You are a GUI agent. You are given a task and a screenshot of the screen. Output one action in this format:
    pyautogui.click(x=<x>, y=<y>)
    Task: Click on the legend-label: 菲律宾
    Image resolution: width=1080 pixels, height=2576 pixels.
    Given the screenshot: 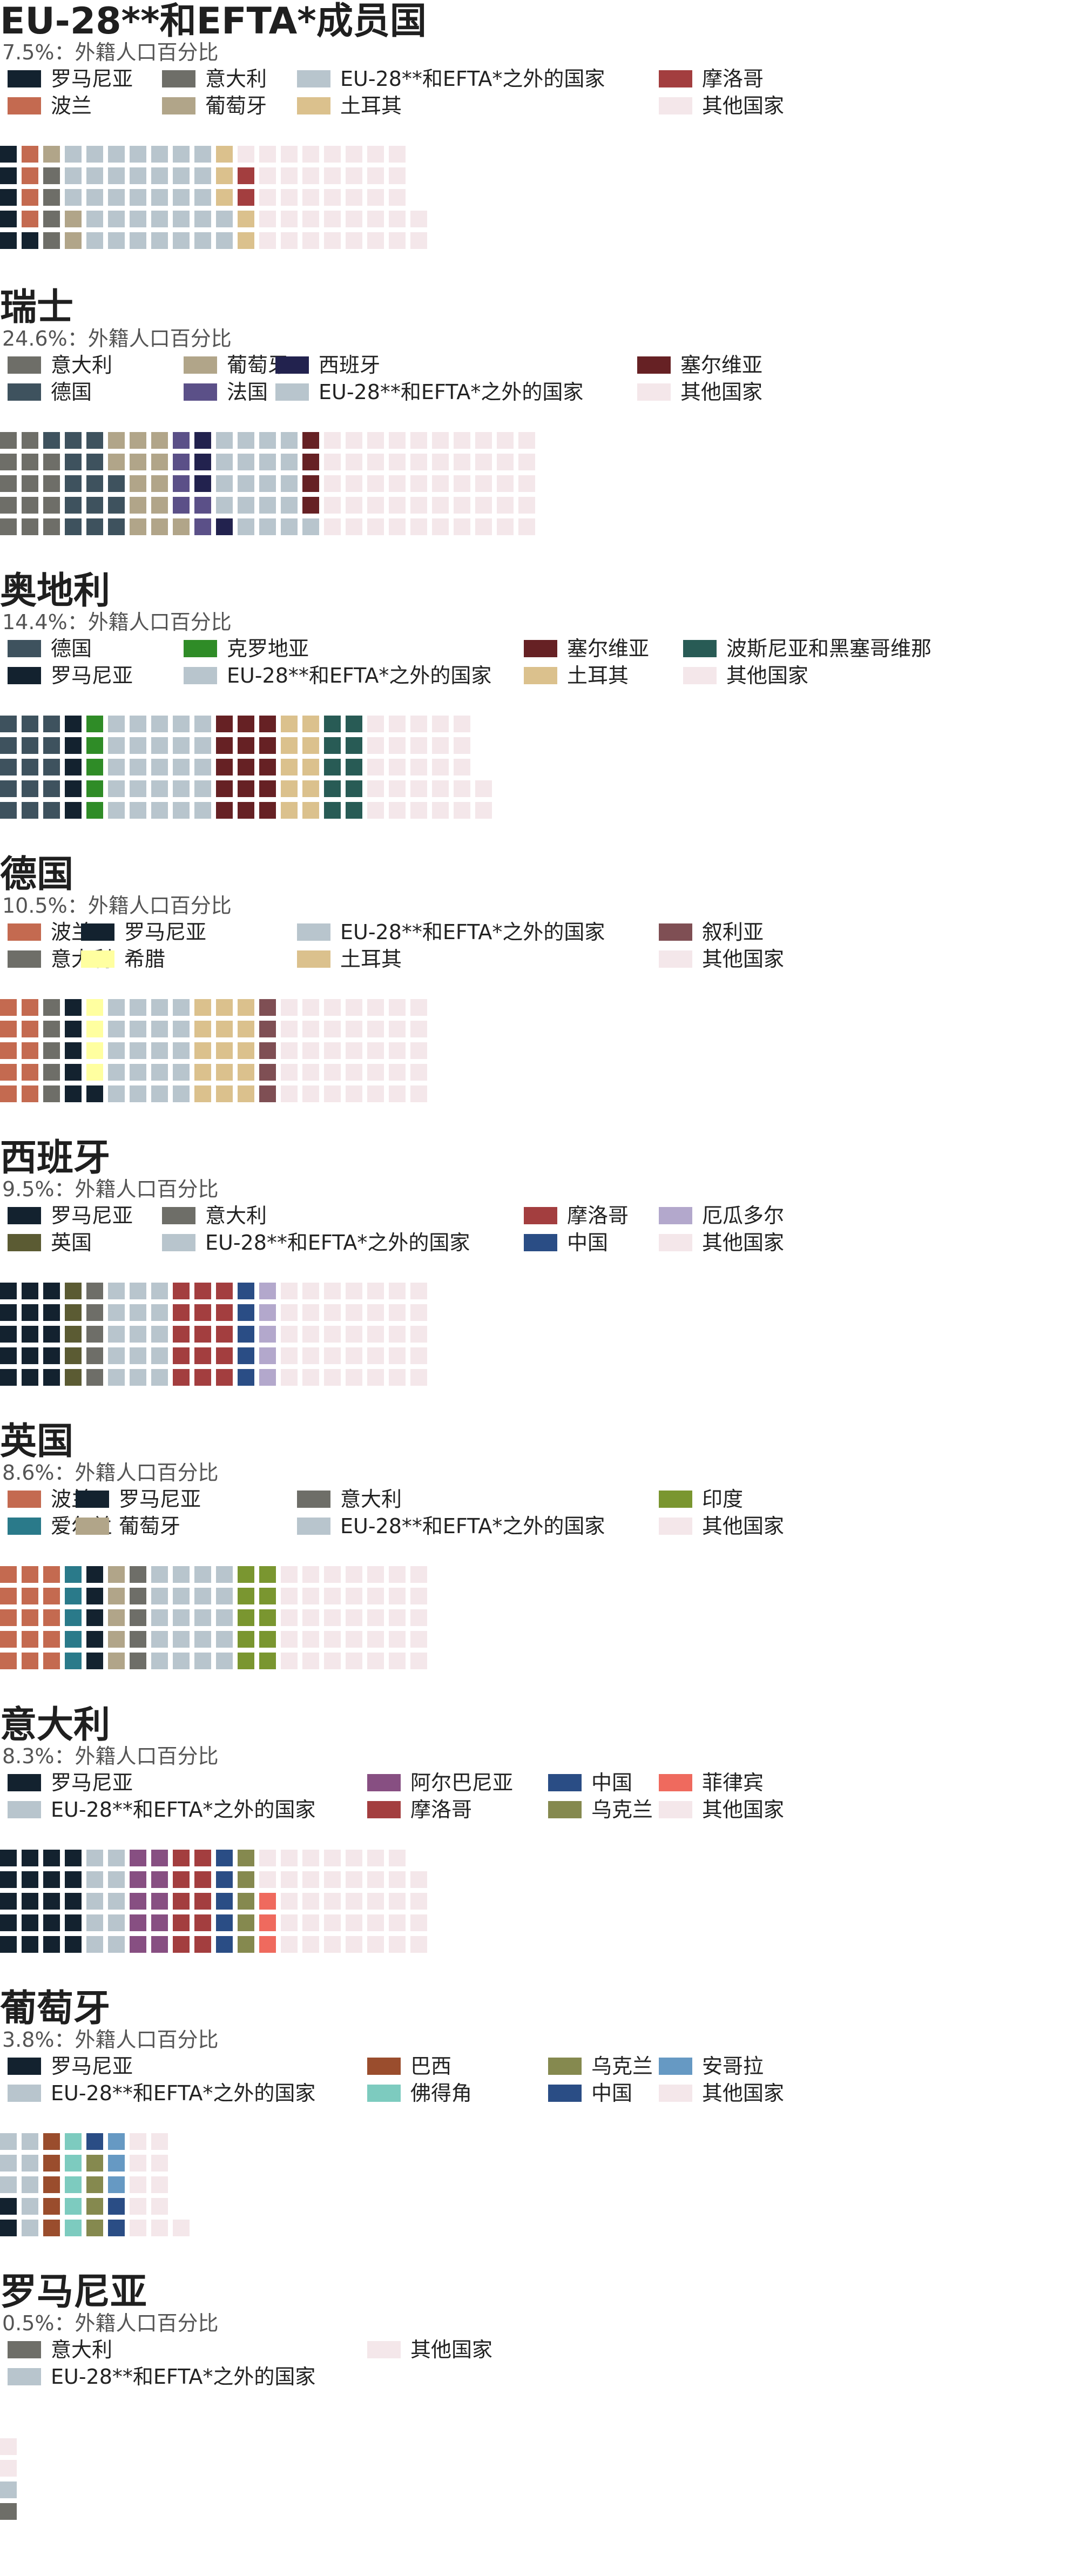 What is the action you would take?
    pyautogui.click(x=733, y=1783)
    